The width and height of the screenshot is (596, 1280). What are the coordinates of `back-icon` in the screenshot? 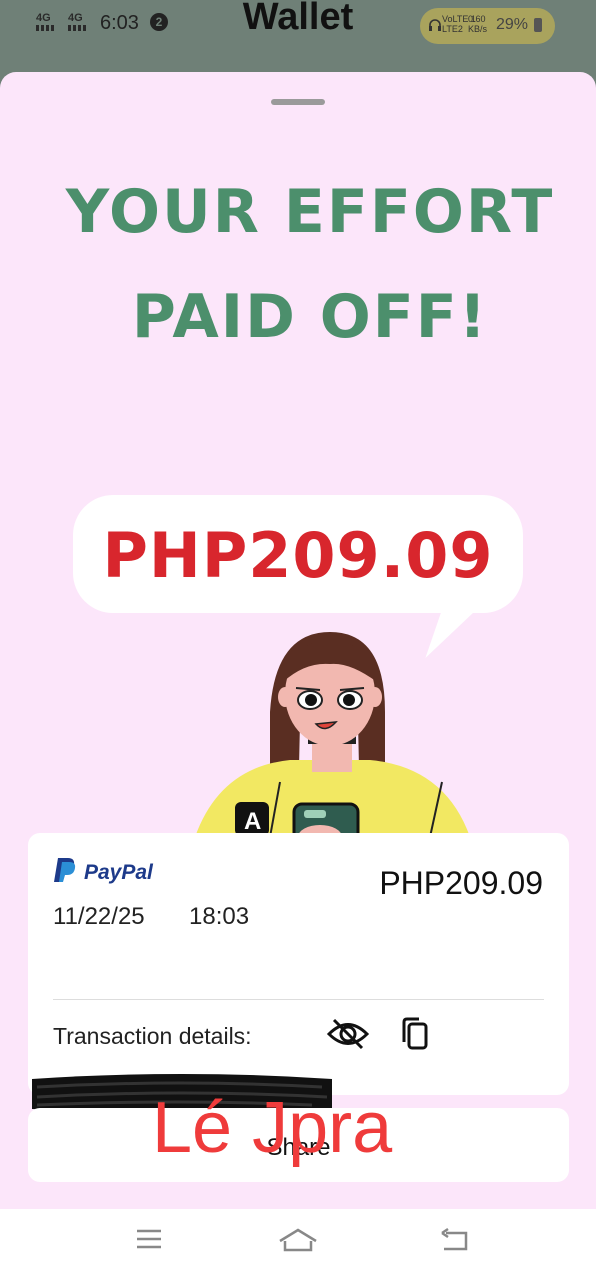 It's located at (455, 1240).